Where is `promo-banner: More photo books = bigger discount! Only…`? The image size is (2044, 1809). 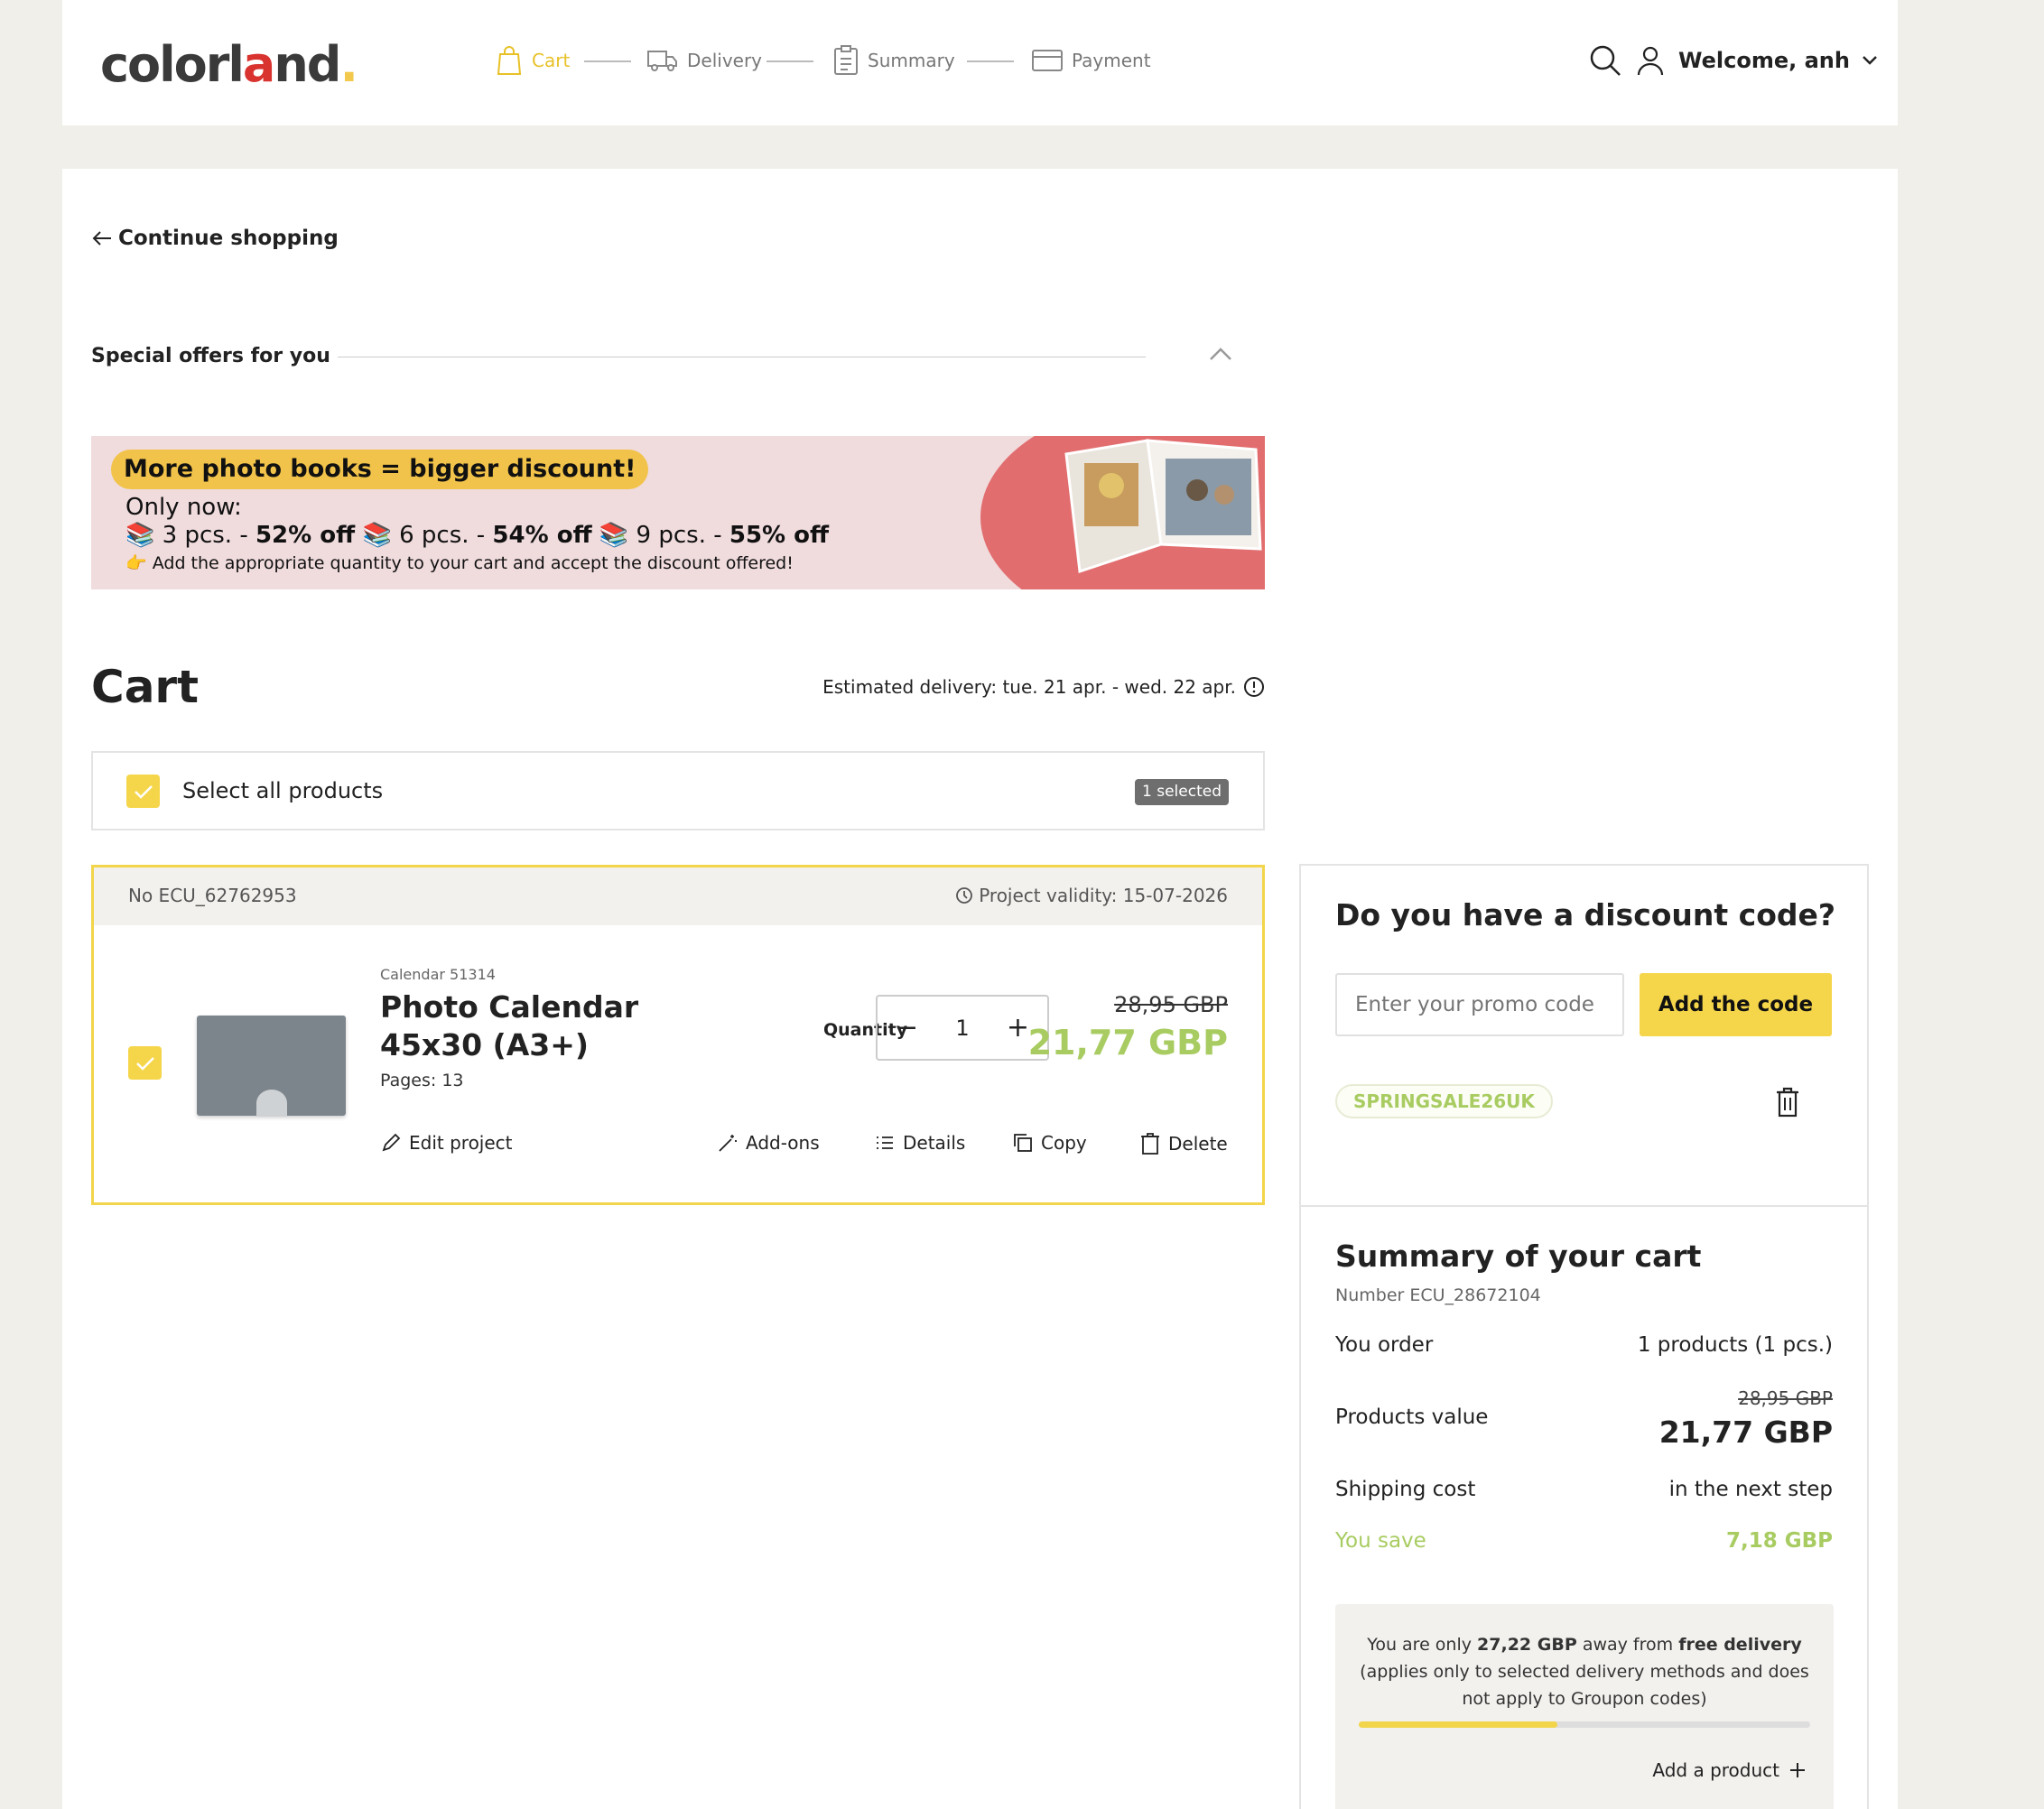 promo-banner: More photo books = bigger discount! Only… is located at coordinates (678, 513).